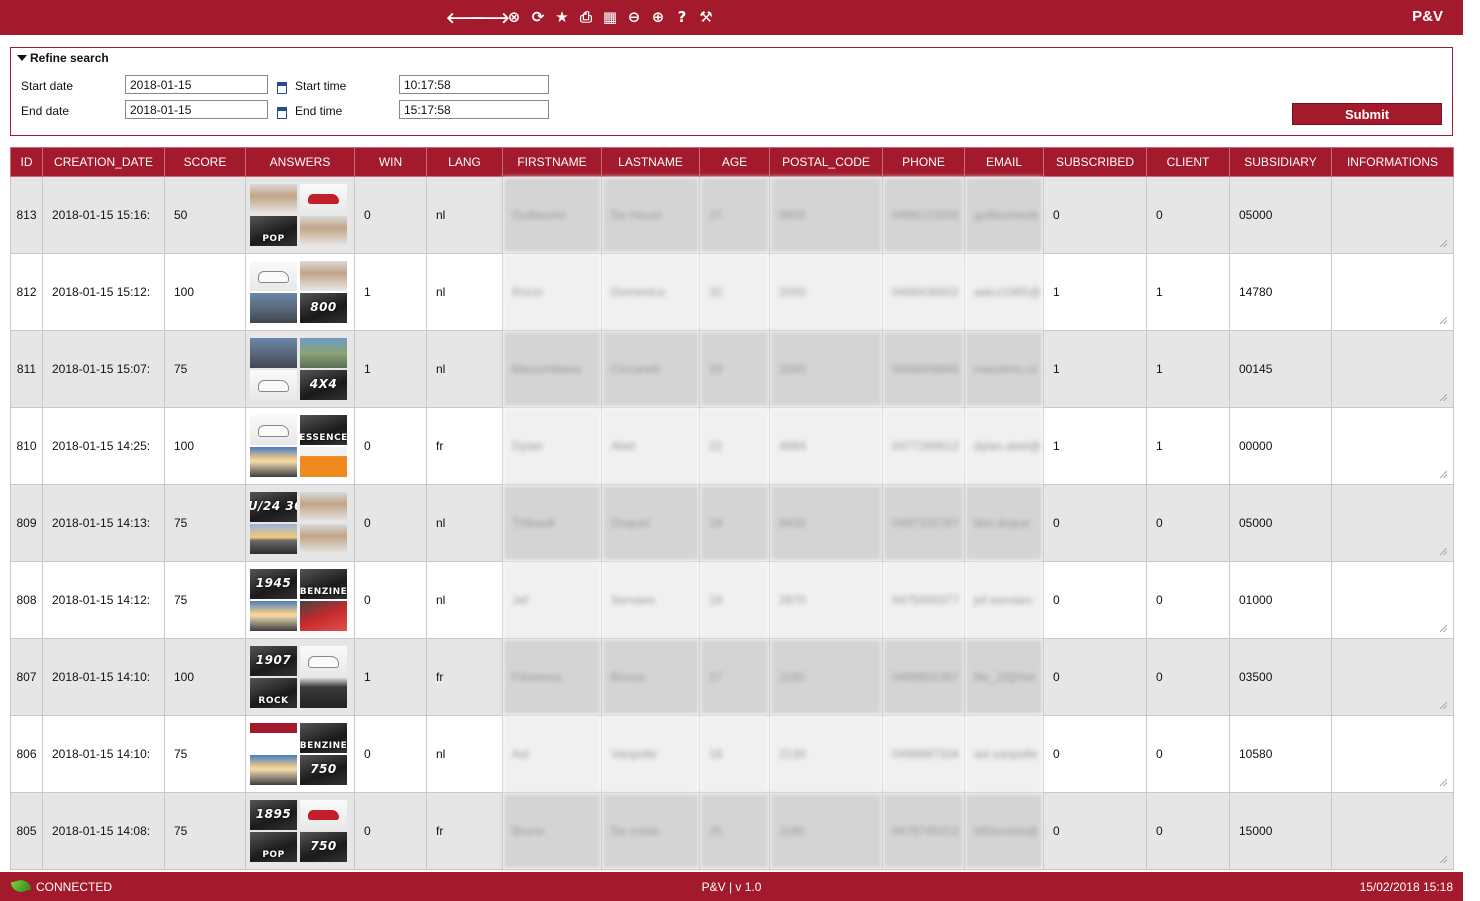  Describe the element at coordinates (474, 109) in the screenshot. I see `end-time-input: 15:17:58` at that location.